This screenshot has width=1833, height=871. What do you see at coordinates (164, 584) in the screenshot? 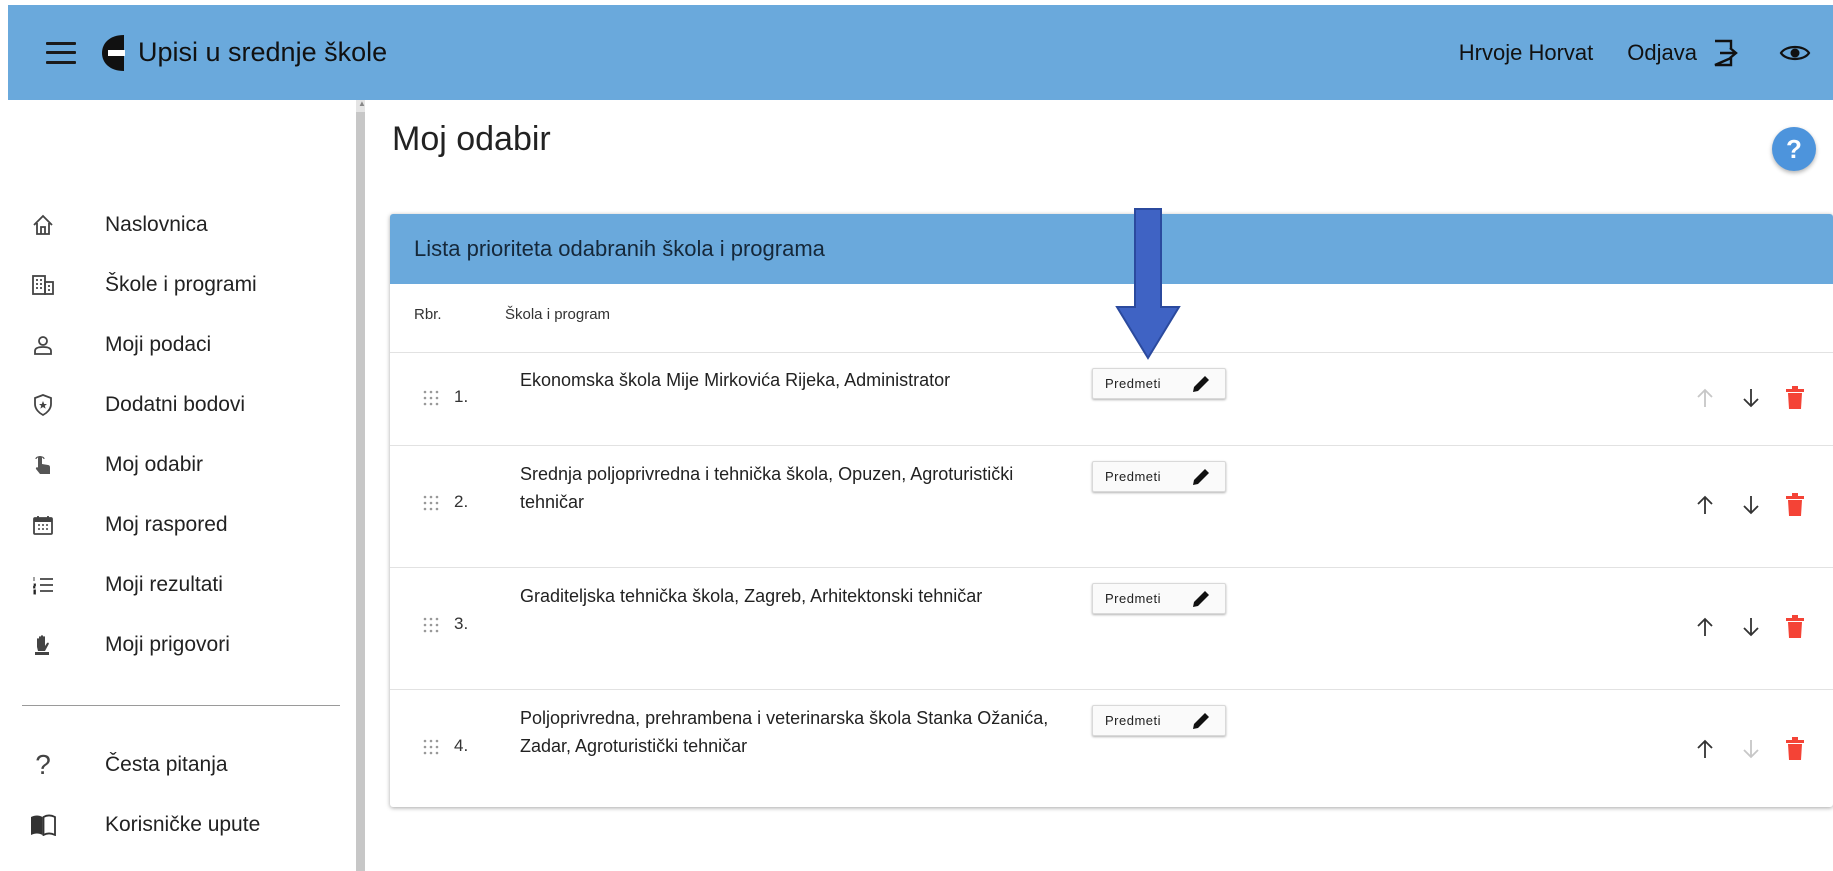
I see `sidebar-item-label: Moji rezultati` at bounding box center [164, 584].